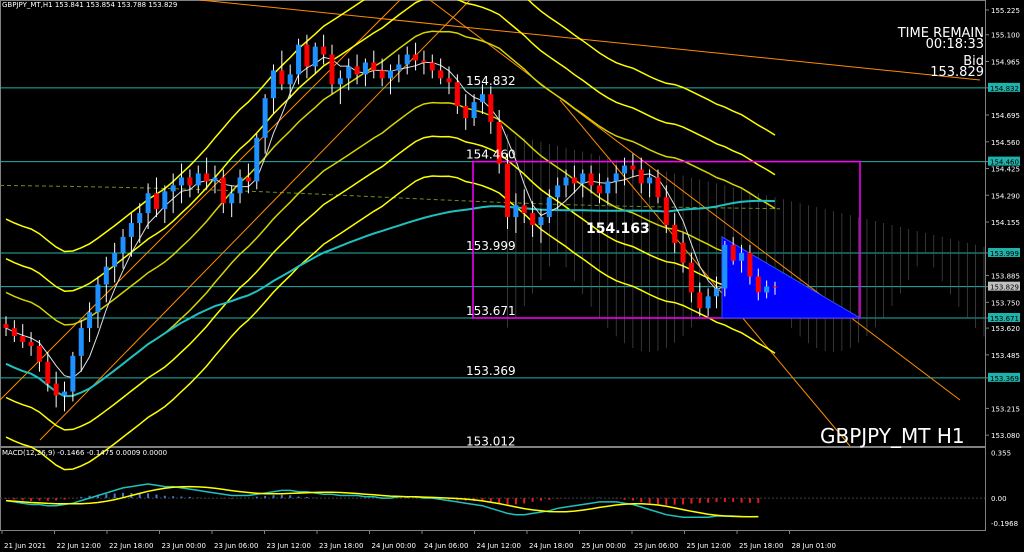  I want to click on highlight-price-label: 154.163, so click(618, 229).